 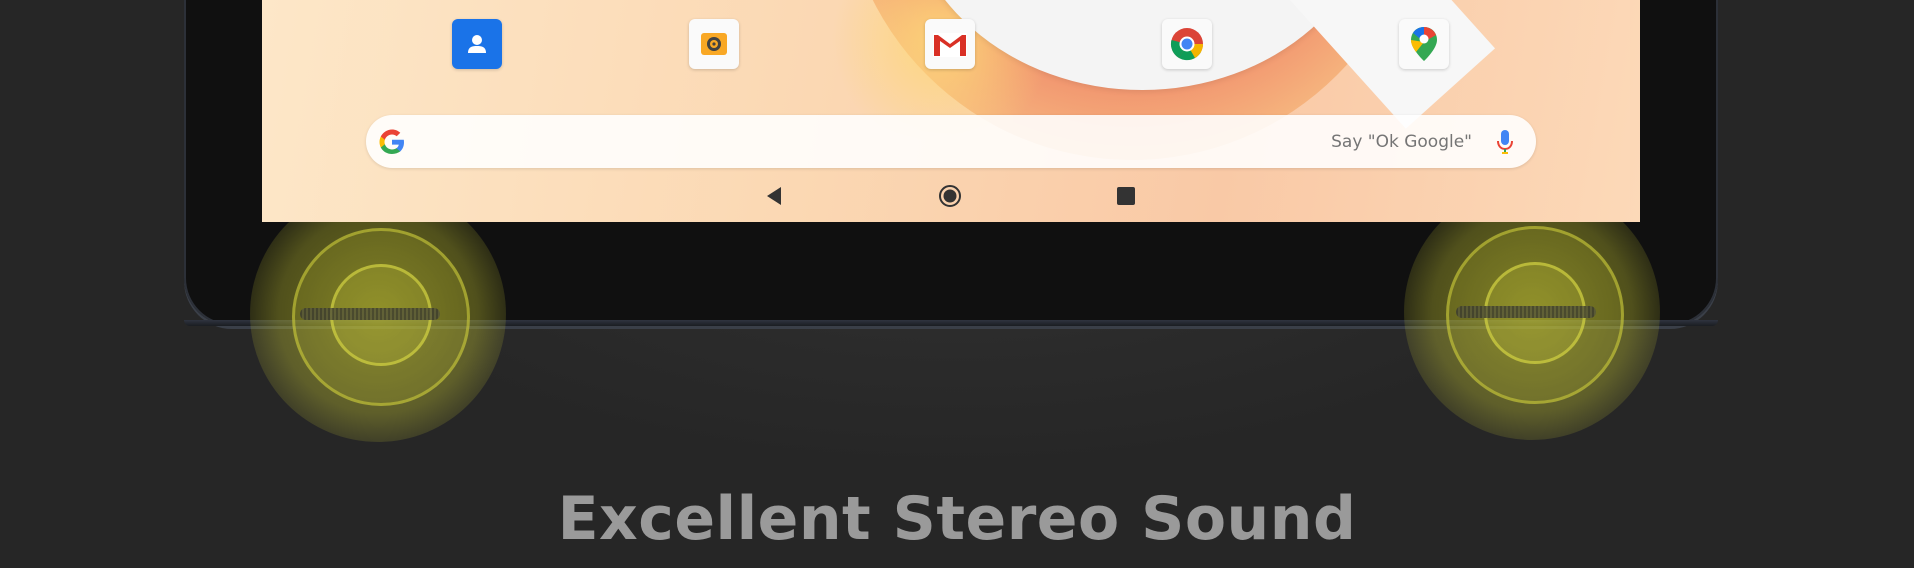 I want to click on search-hint: Say "Ok Google", so click(x=1401, y=142).